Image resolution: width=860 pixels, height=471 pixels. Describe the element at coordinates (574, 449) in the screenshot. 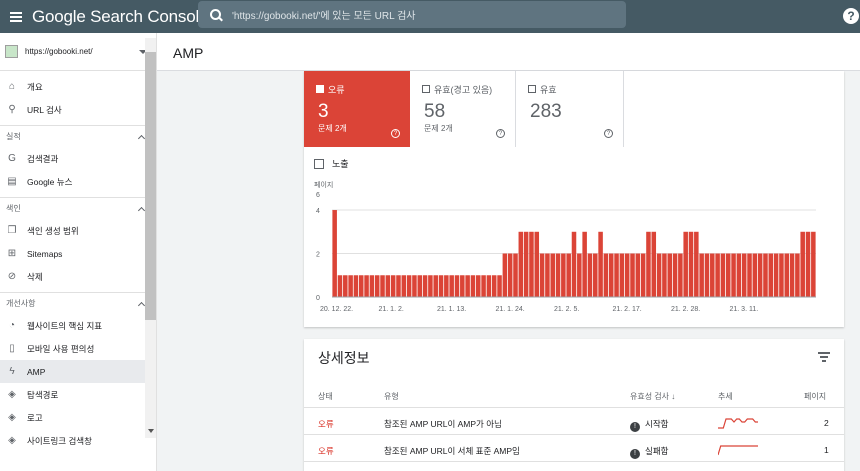

I see `table-row: 오류 참조된 AMP URL이 서체 표준 AMP임! 실패함 1` at that location.